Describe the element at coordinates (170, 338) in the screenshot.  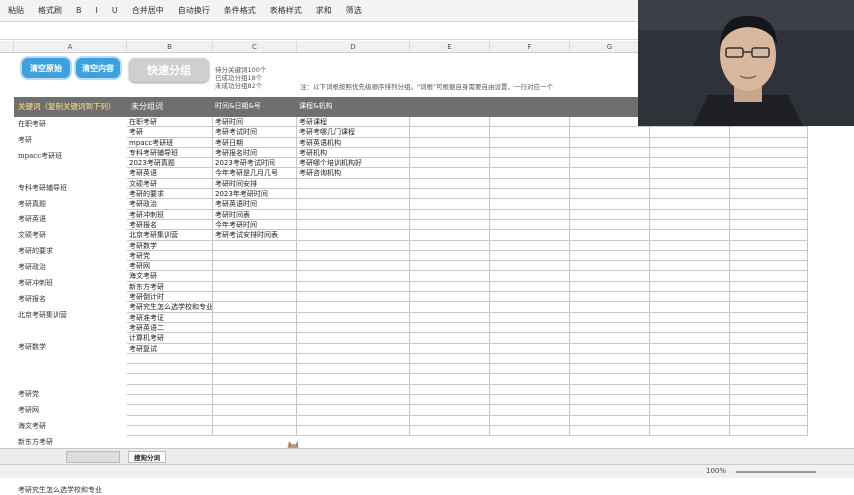
I see `table-cell: 计算机考研` at that location.